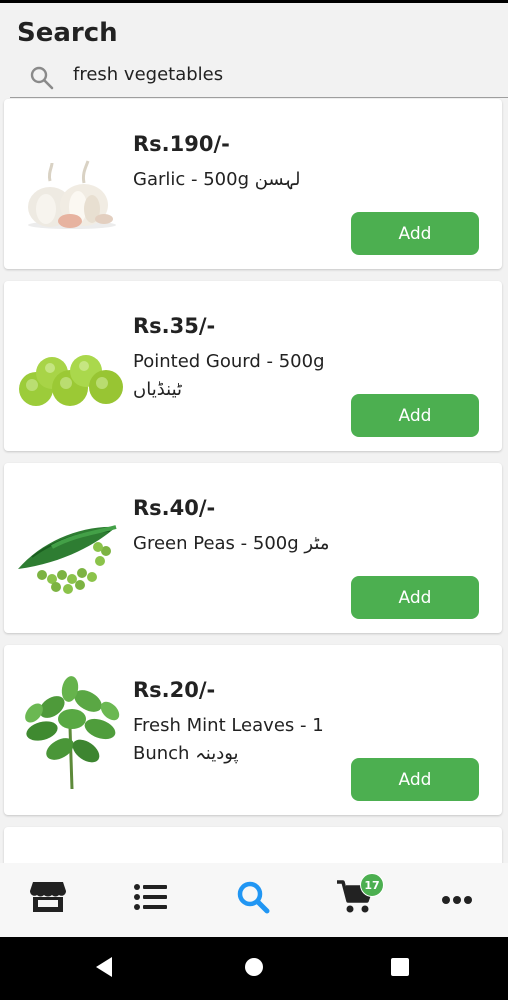 The image size is (508, 1000). Describe the element at coordinates (216, 543) in the screenshot. I see `product-name-english: Green Peas - 500g` at that location.